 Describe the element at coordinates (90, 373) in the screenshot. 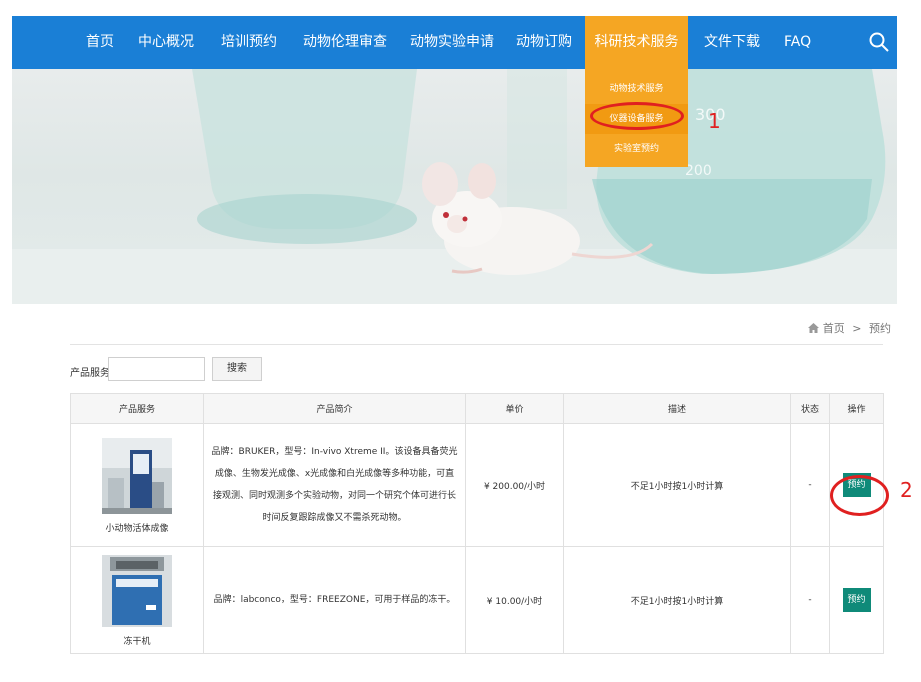

I see `search-label: 产品服务` at that location.